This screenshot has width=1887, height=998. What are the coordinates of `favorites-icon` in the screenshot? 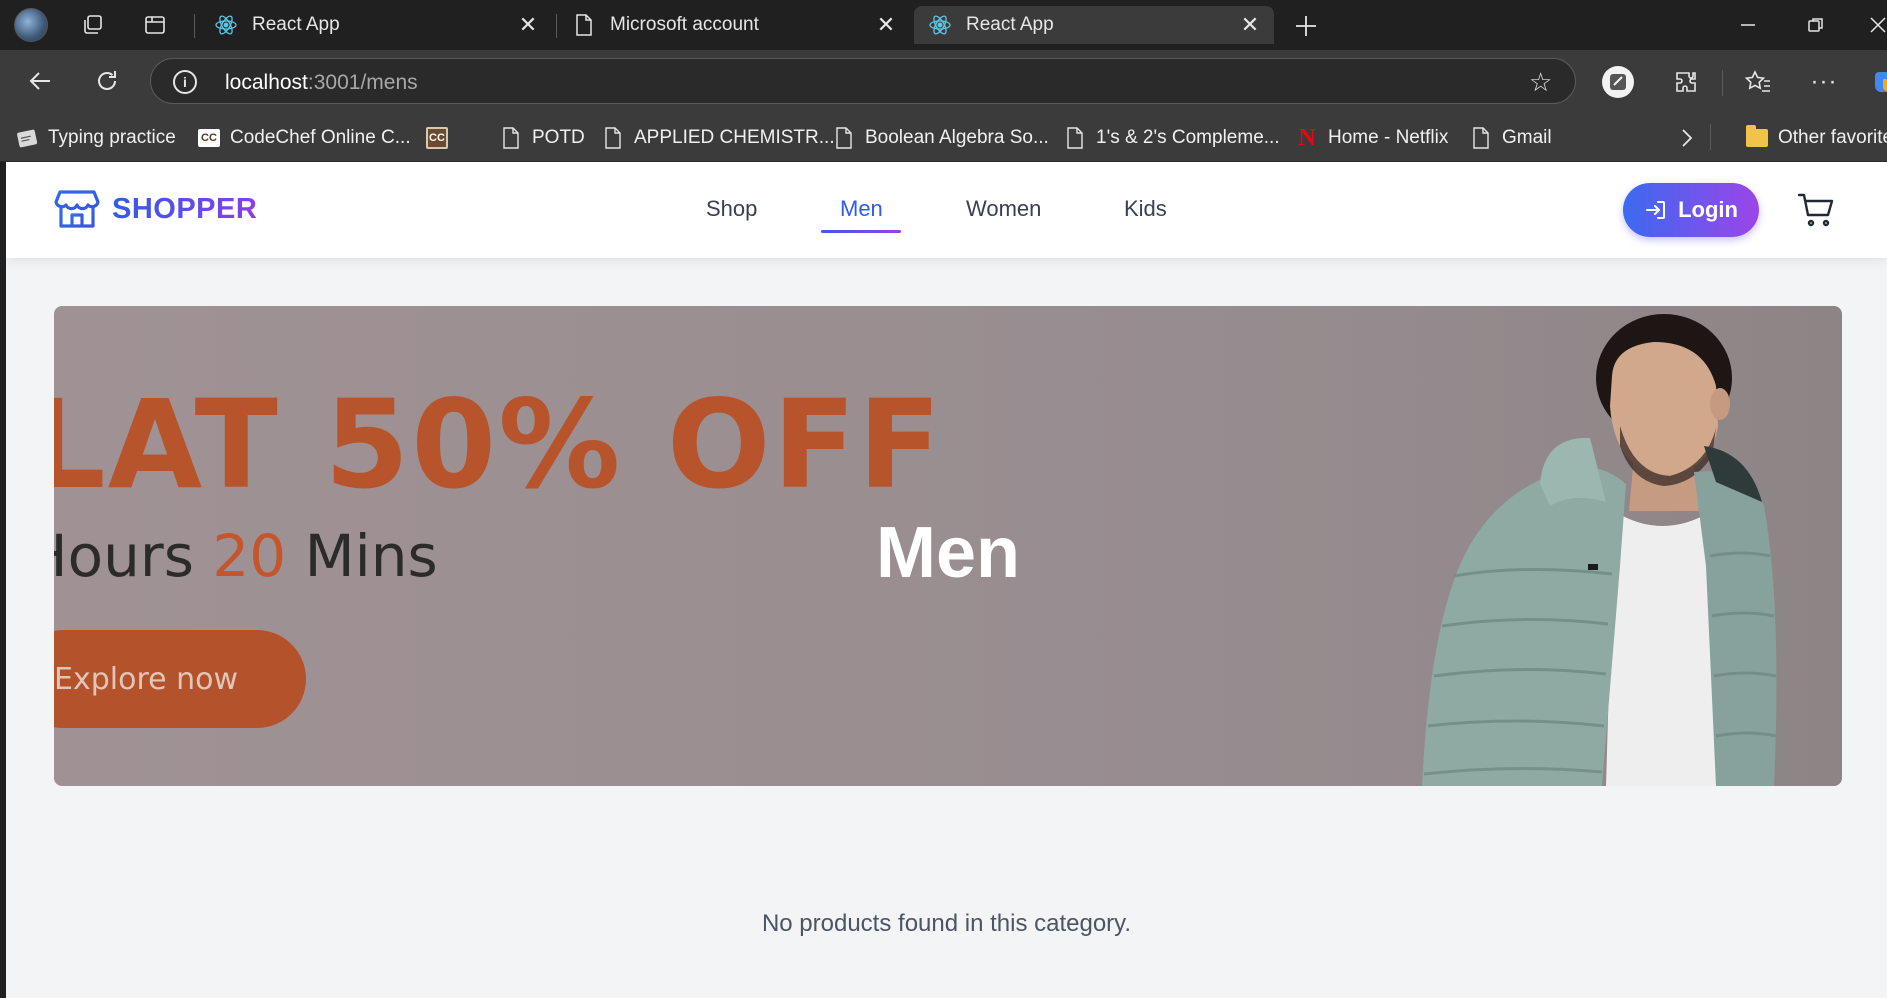 It's located at (1758, 82).